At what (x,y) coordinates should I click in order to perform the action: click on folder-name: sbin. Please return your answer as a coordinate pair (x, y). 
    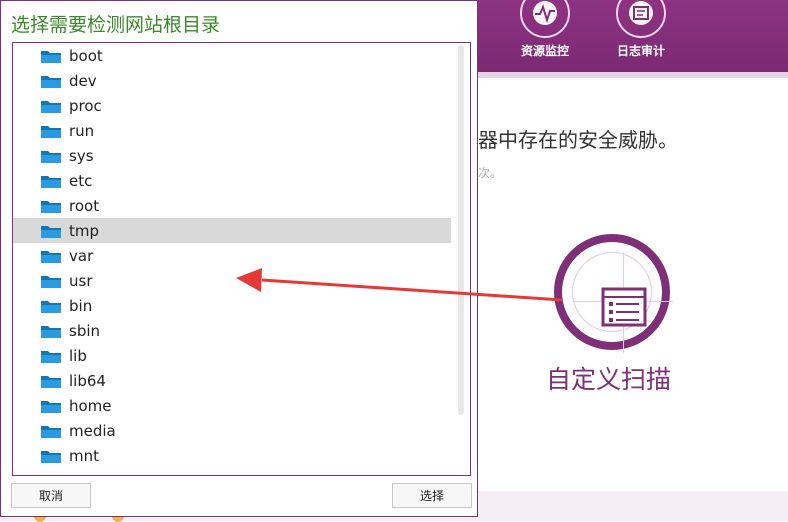
    Looking at the image, I should click on (85, 330).